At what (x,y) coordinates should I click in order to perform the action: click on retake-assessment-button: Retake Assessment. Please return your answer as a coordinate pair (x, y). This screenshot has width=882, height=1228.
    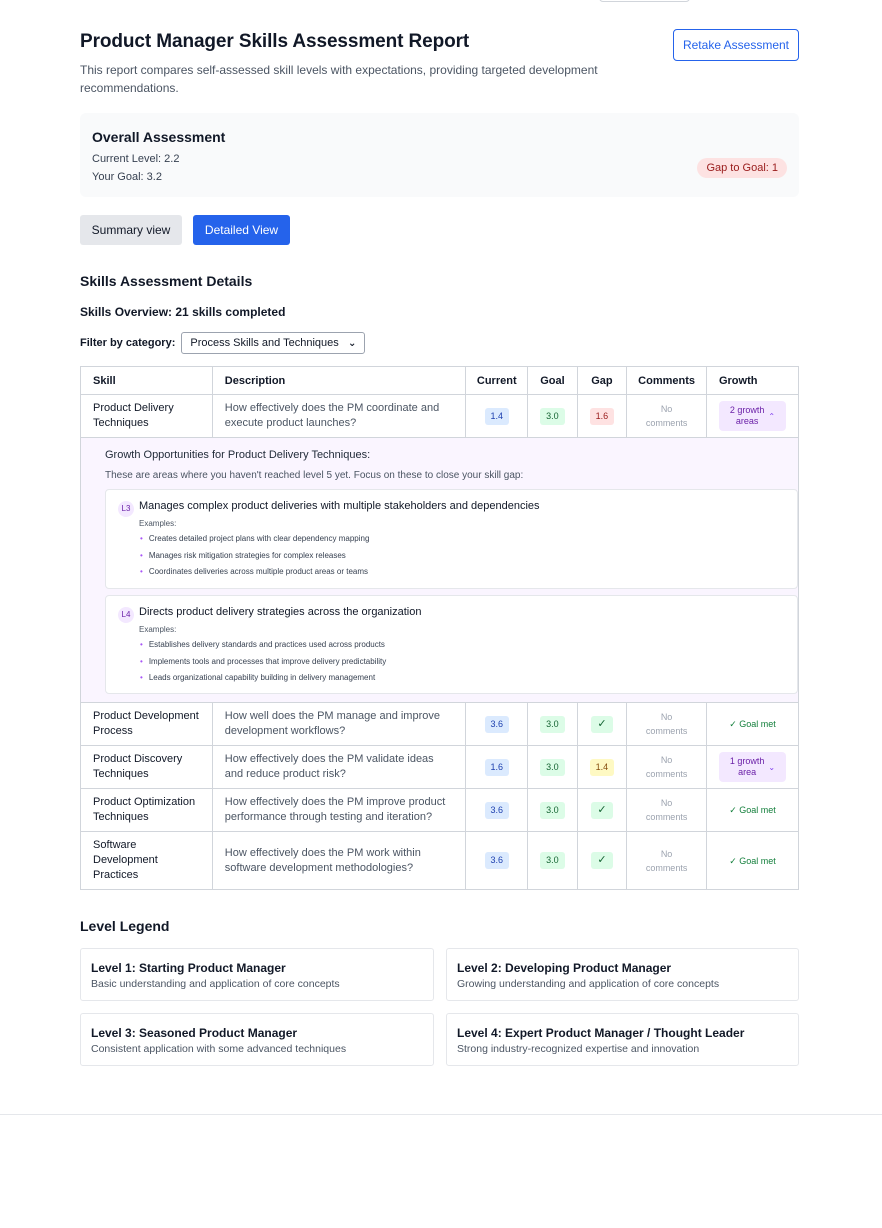
    Looking at the image, I should click on (736, 45).